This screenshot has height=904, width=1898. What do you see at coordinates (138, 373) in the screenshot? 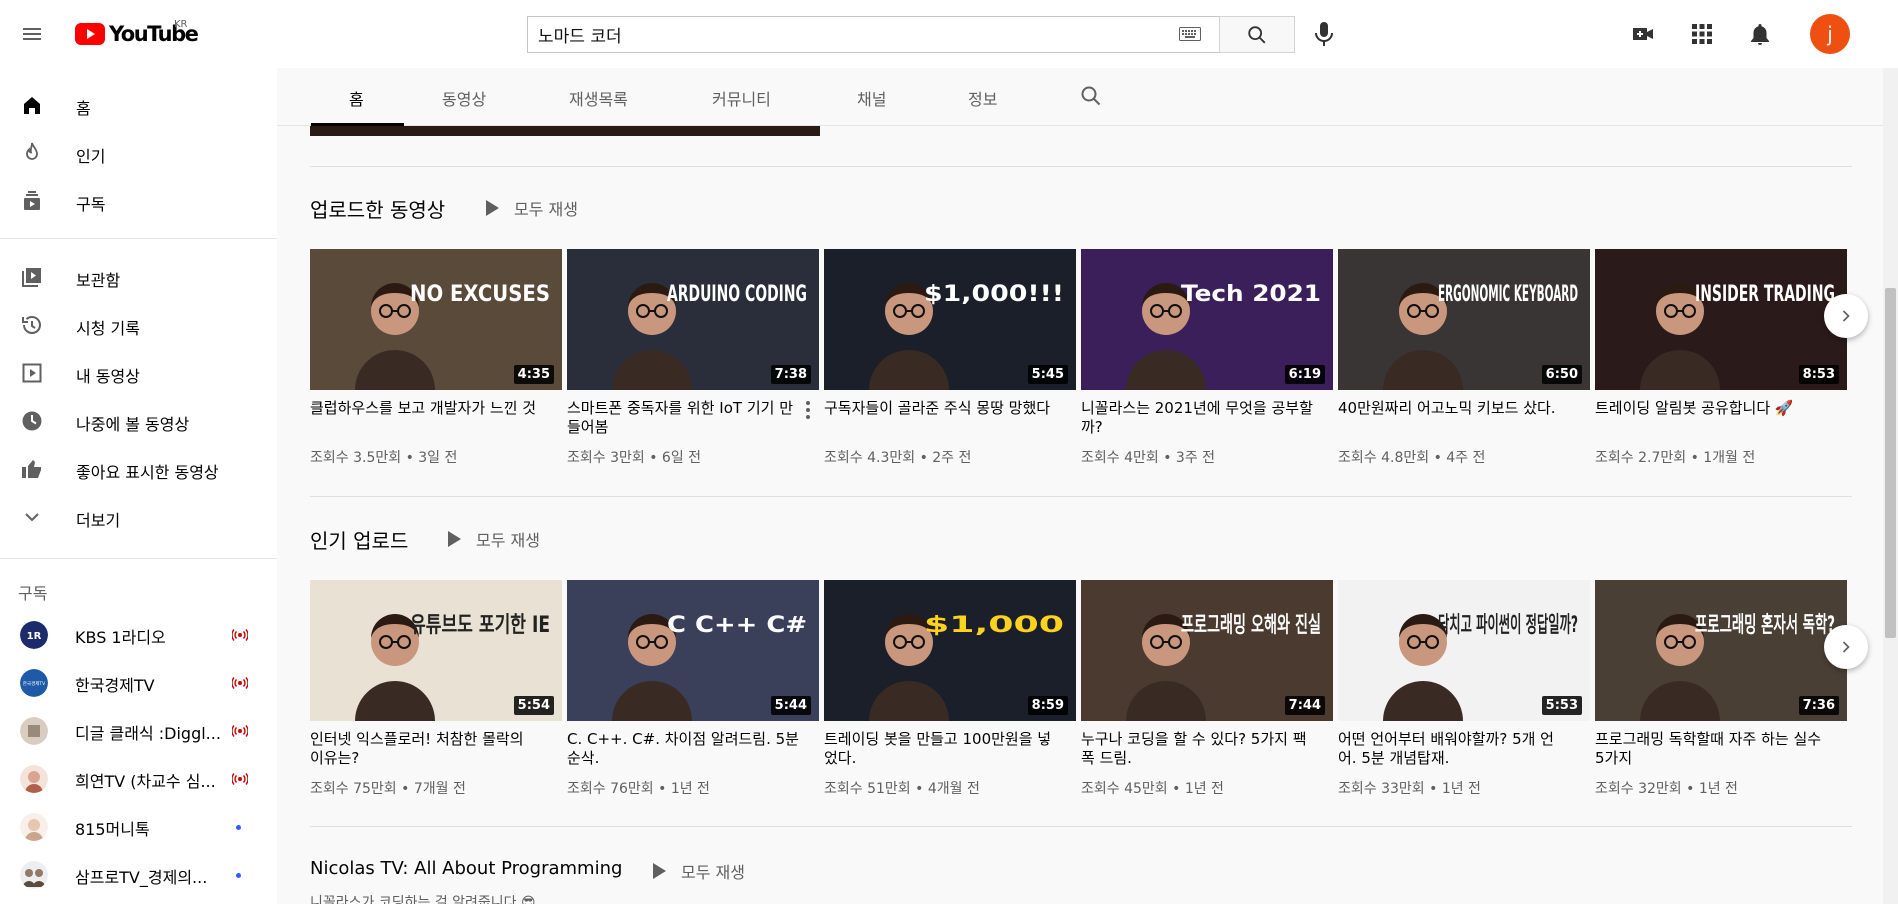
I see `sidebar-item-your-videos: 내 동영상` at bounding box center [138, 373].